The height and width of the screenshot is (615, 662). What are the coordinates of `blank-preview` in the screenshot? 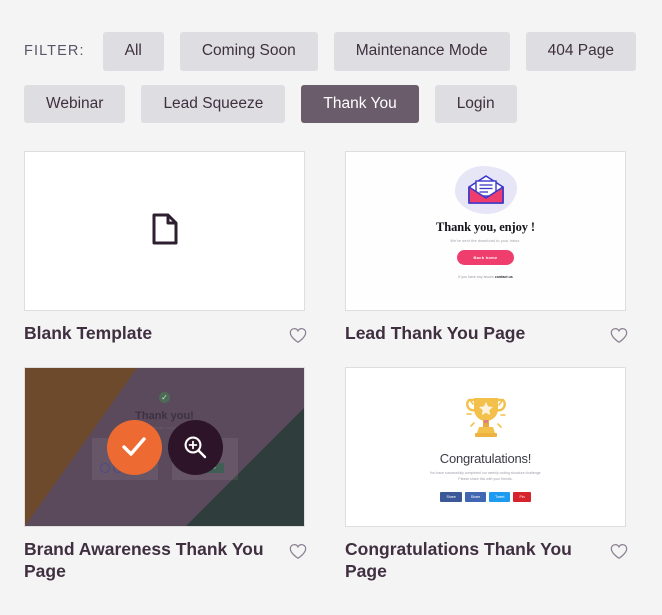 It's located at (164, 231).